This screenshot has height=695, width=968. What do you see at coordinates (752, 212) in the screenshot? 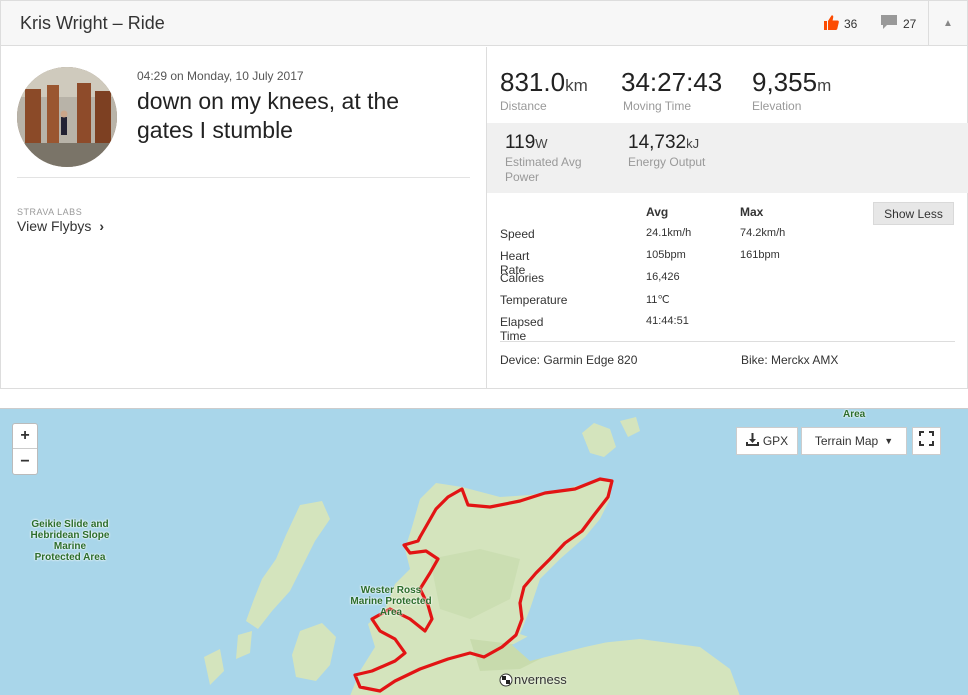
I see `col-max-header: Max` at bounding box center [752, 212].